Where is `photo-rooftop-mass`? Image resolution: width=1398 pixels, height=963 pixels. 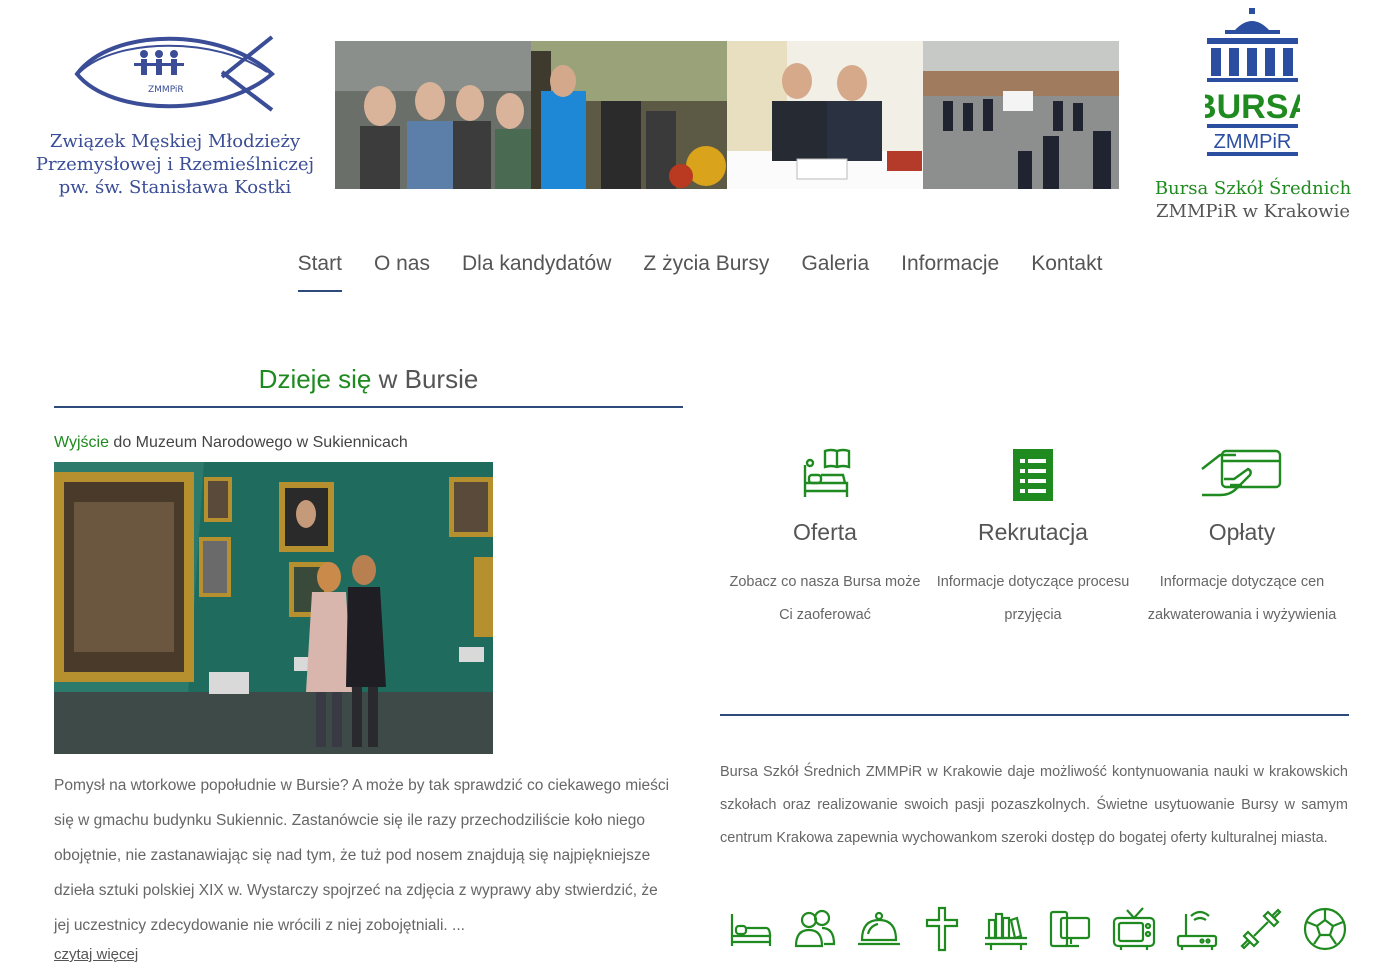
photo-rooftop-mass is located at coordinates (1021, 115).